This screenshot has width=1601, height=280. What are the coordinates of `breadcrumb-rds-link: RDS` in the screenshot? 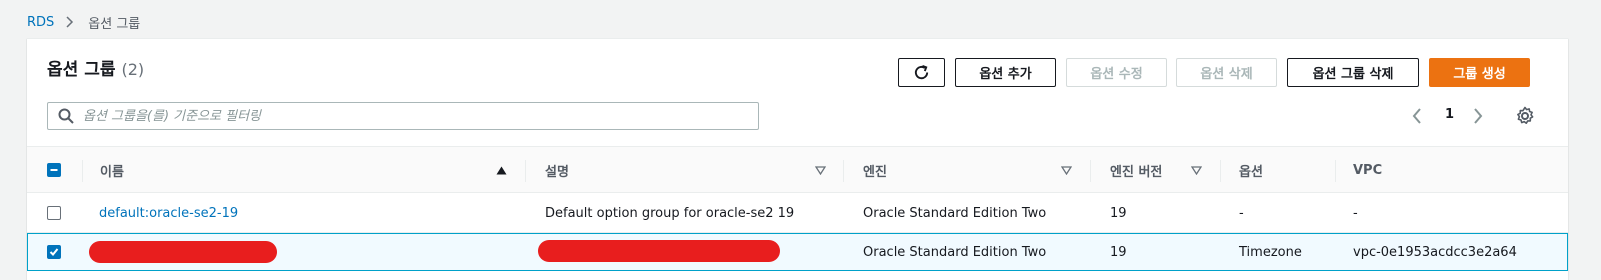 It's located at (40, 22).